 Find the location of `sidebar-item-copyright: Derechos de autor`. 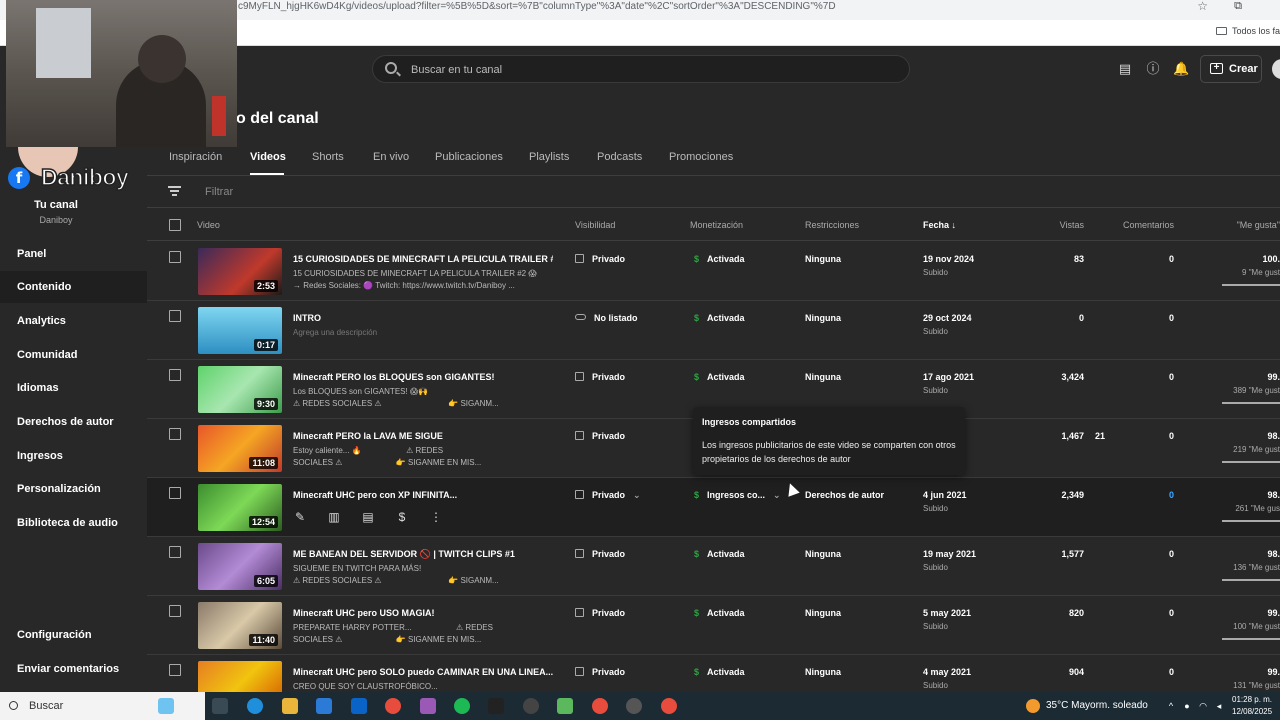

sidebar-item-copyright: Derechos de autor is located at coordinates (73, 422).